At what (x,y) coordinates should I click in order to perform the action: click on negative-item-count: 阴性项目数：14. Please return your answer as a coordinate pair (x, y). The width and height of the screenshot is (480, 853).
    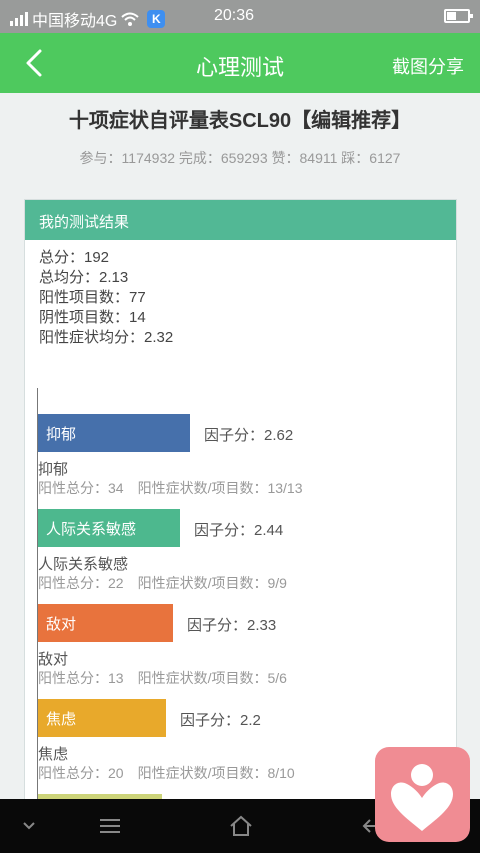
    Looking at the image, I should click on (92, 317).